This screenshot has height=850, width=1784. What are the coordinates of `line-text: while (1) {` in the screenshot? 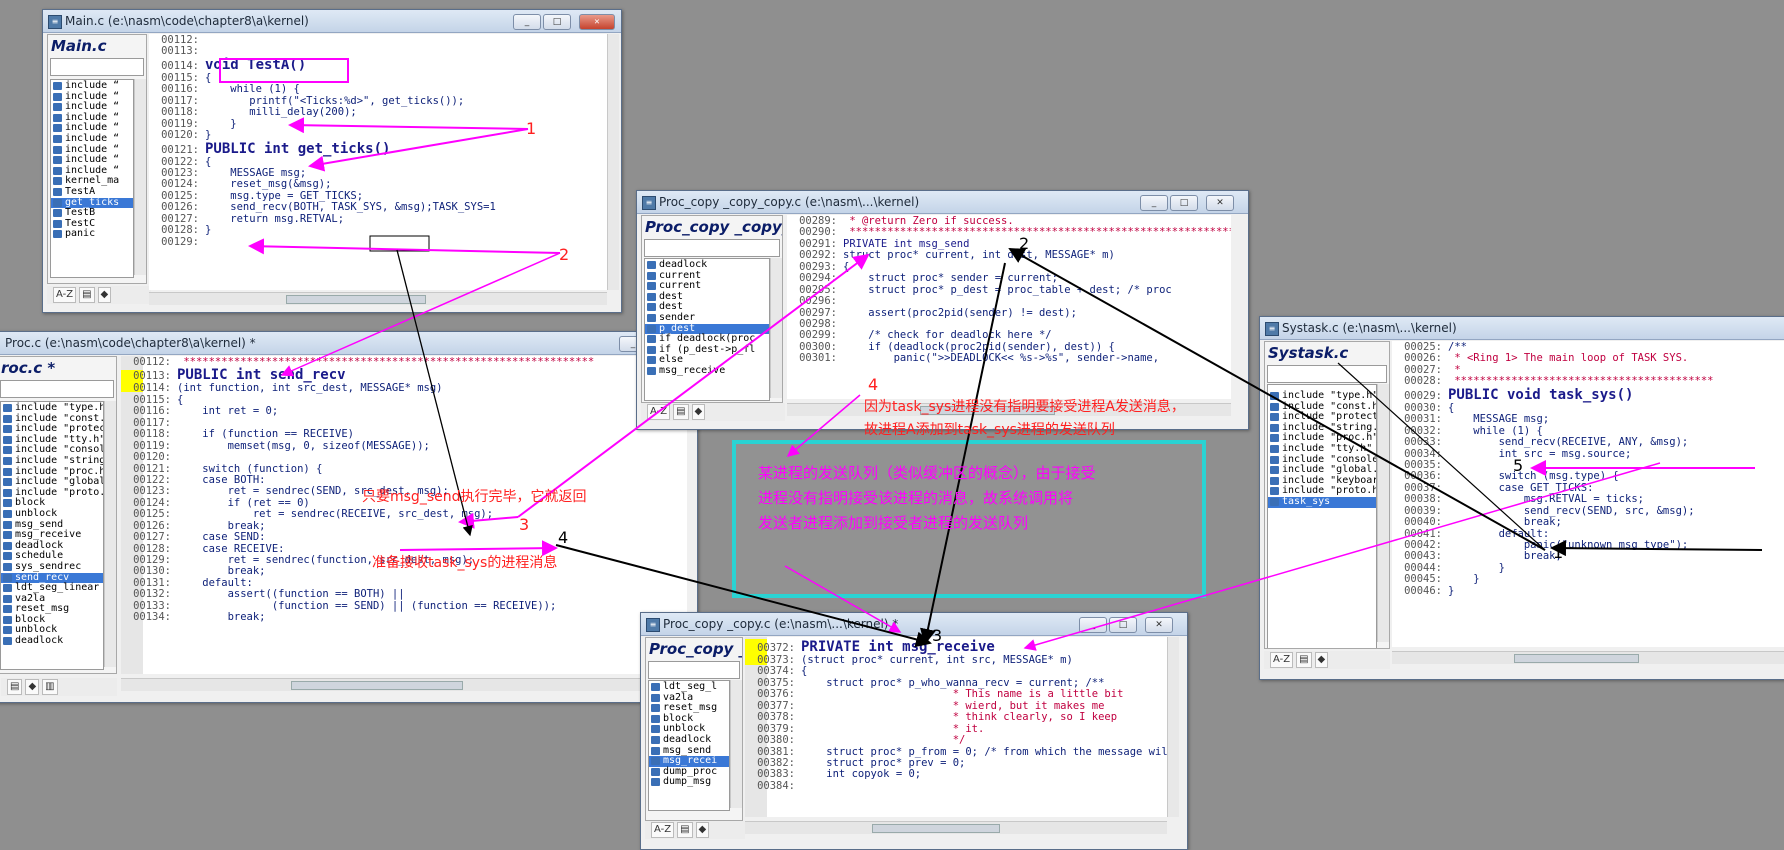 It's located at (252, 89).